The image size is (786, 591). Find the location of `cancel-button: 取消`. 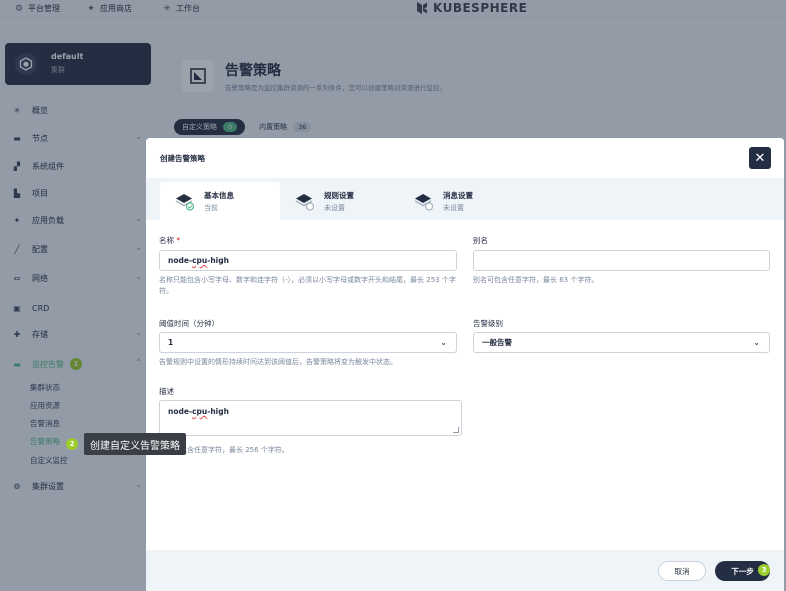

cancel-button: 取消 is located at coordinates (682, 571).